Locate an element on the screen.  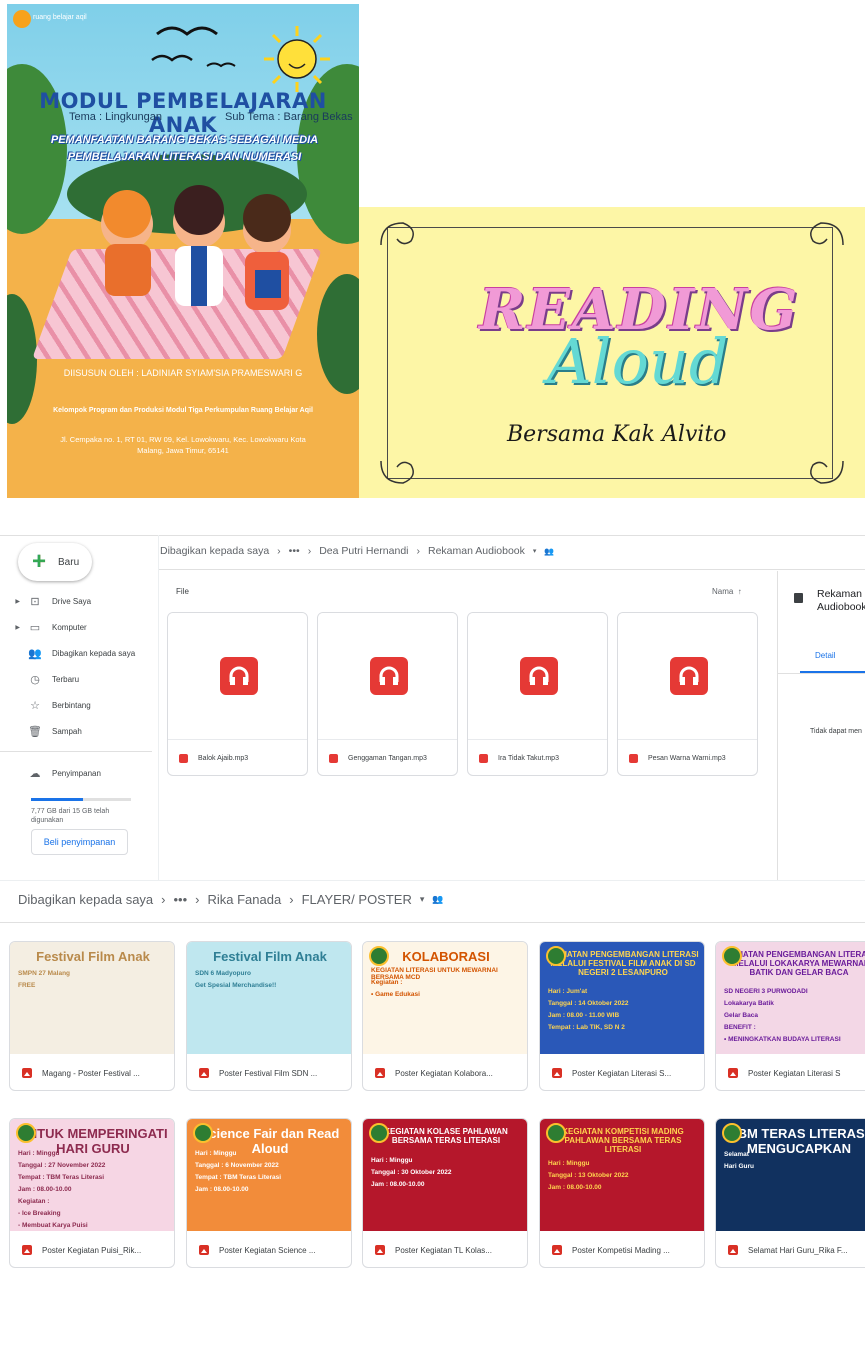
poster-detail: Gelar Baca is located at coordinates (741, 1015).